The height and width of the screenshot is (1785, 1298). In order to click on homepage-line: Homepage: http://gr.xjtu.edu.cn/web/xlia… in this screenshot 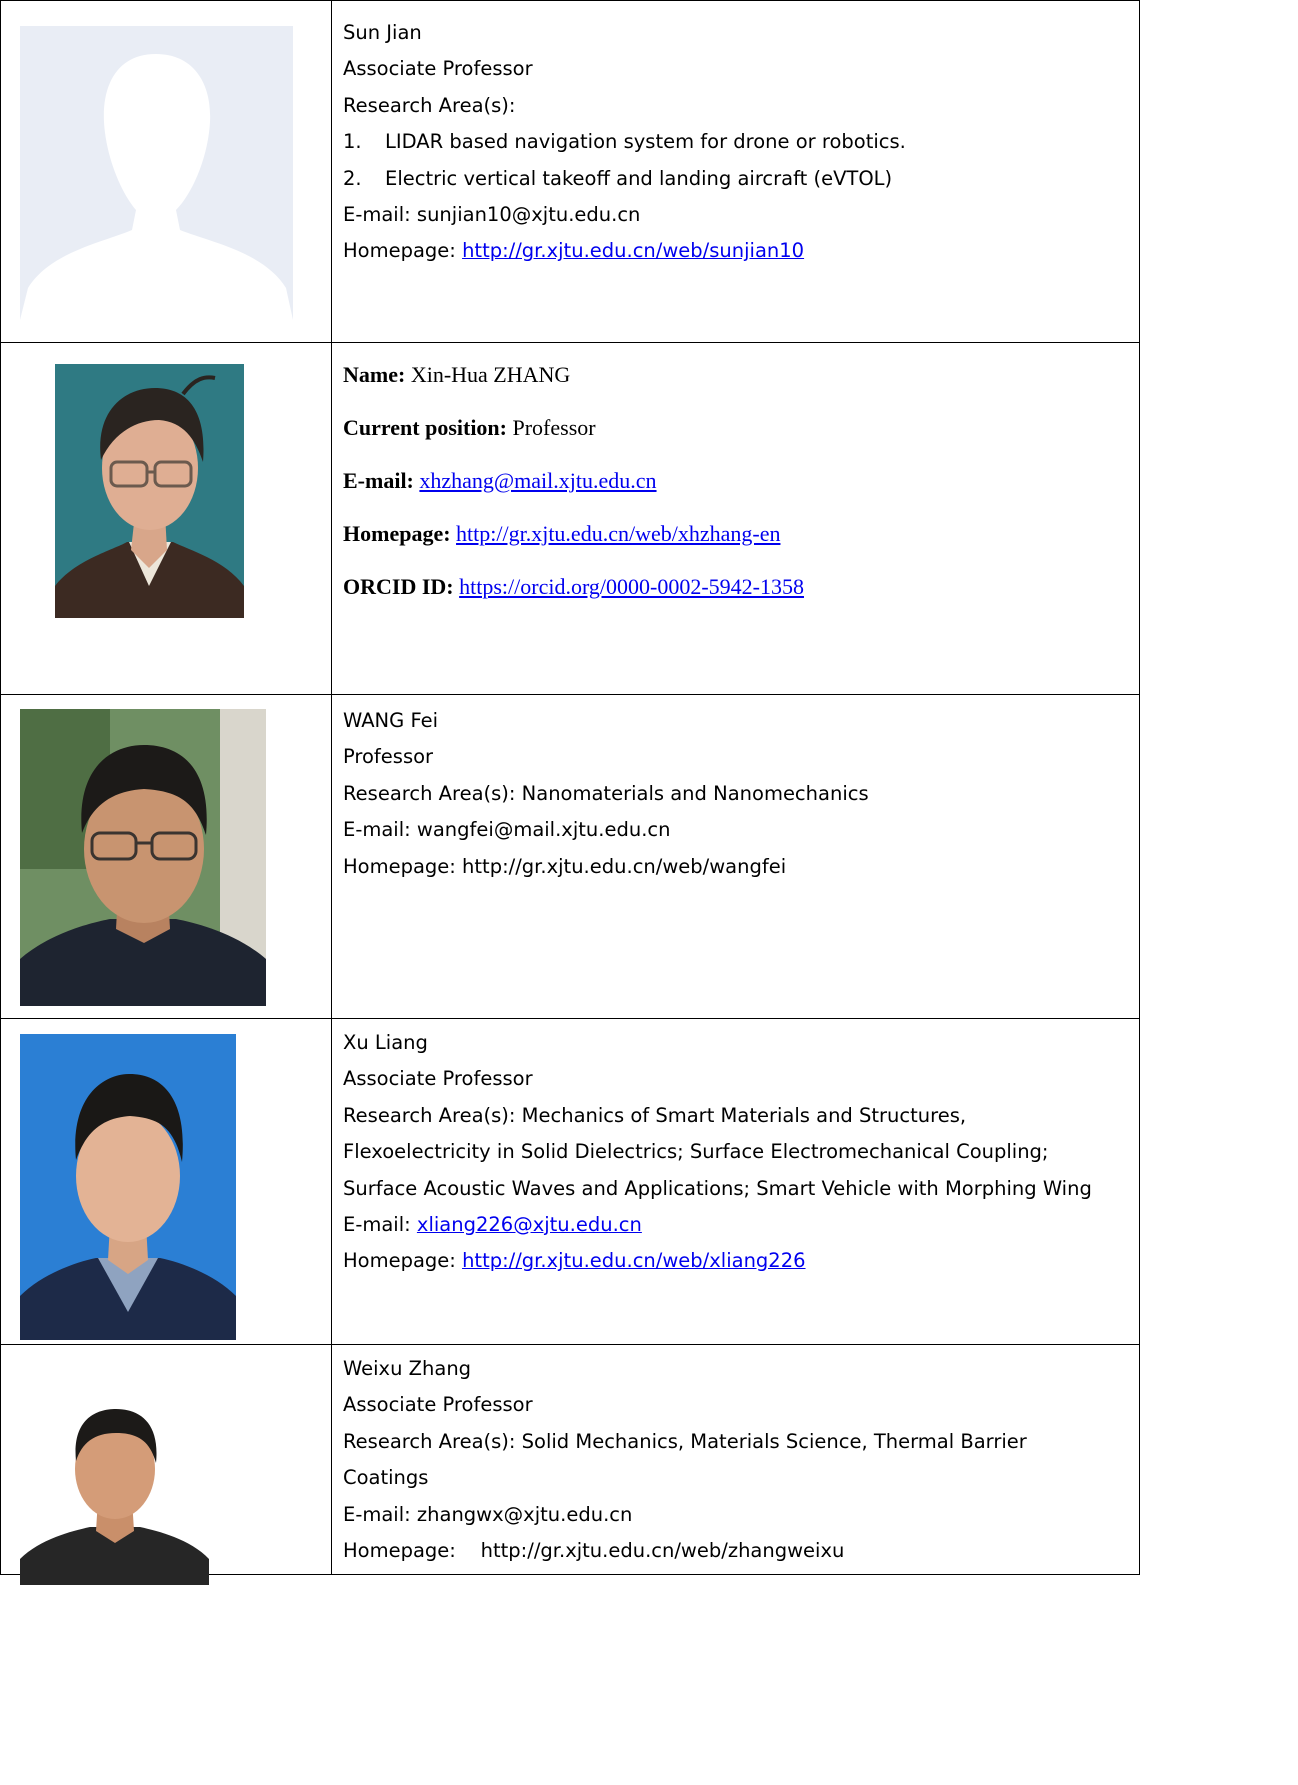, I will do `click(741, 1261)`.